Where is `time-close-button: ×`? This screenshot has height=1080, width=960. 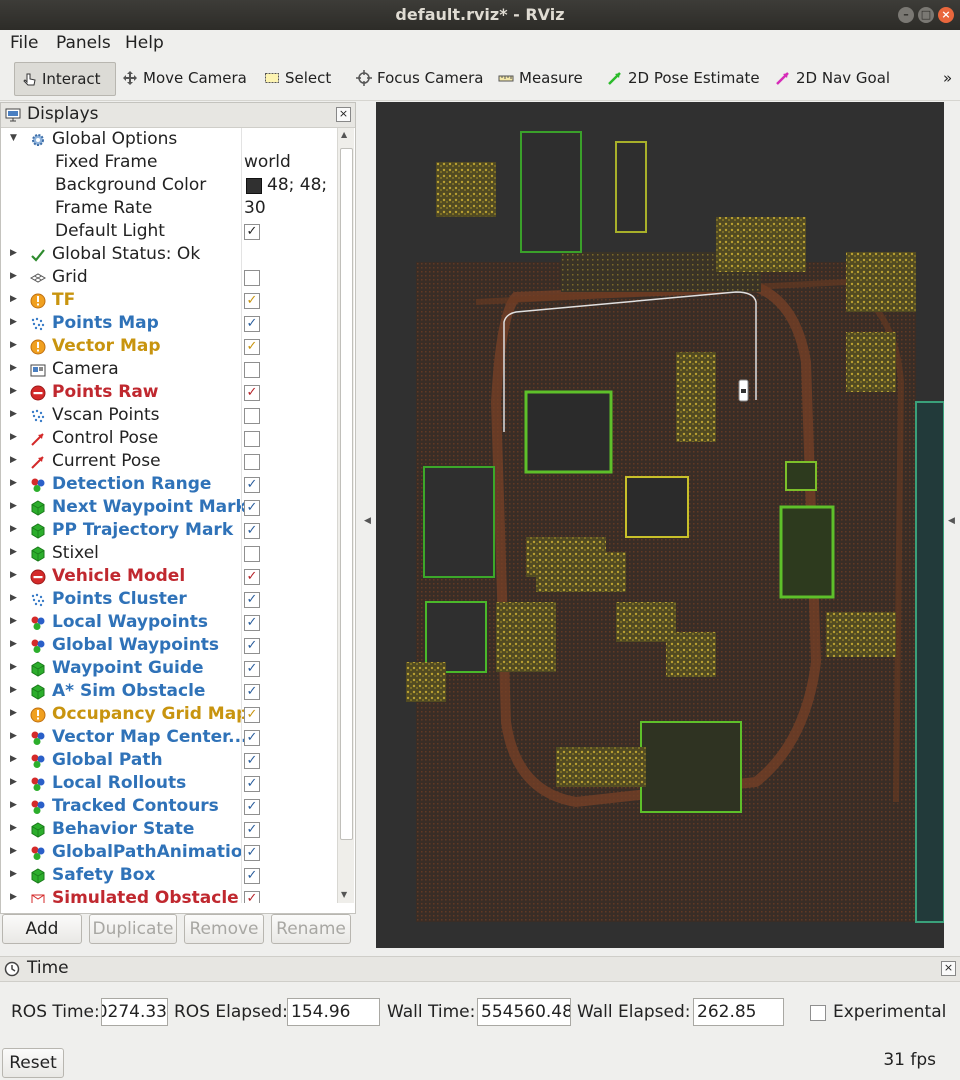
time-close-button: × is located at coordinates (948, 968).